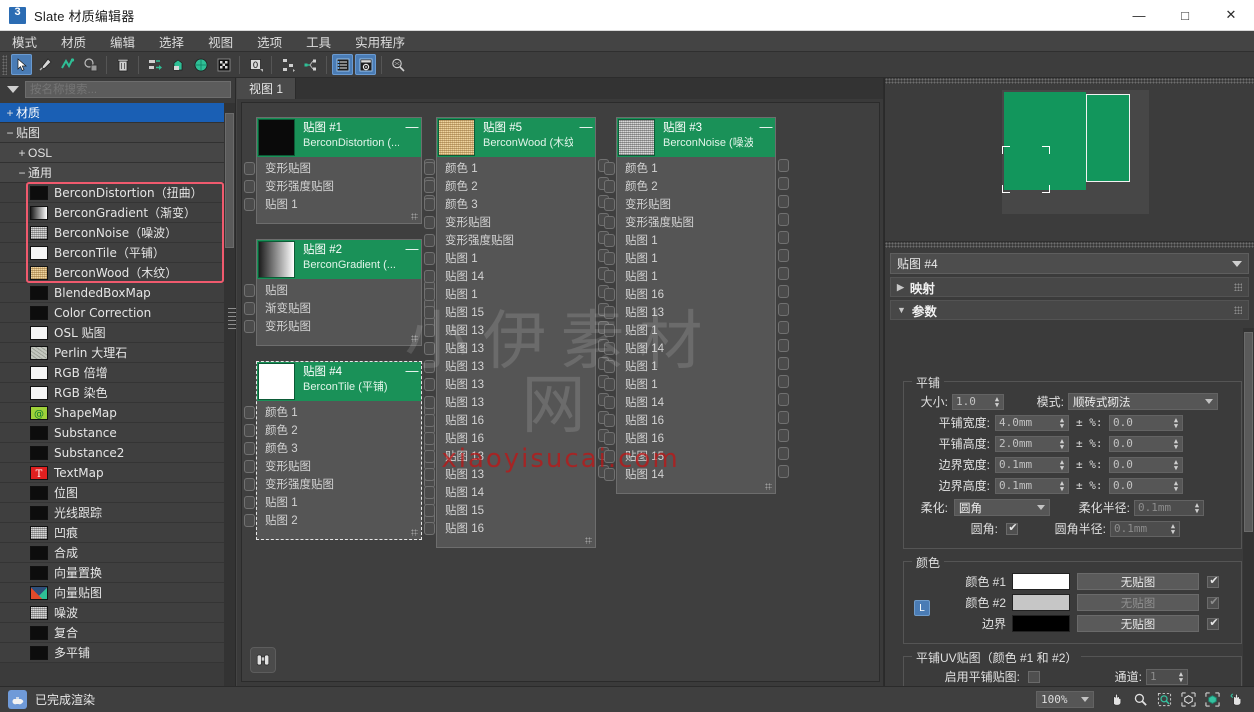 This screenshot has height=712, width=1254. Describe the element at coordinates (1164, 700) in the screenshot. I see `zoom-region-tool` at that location.